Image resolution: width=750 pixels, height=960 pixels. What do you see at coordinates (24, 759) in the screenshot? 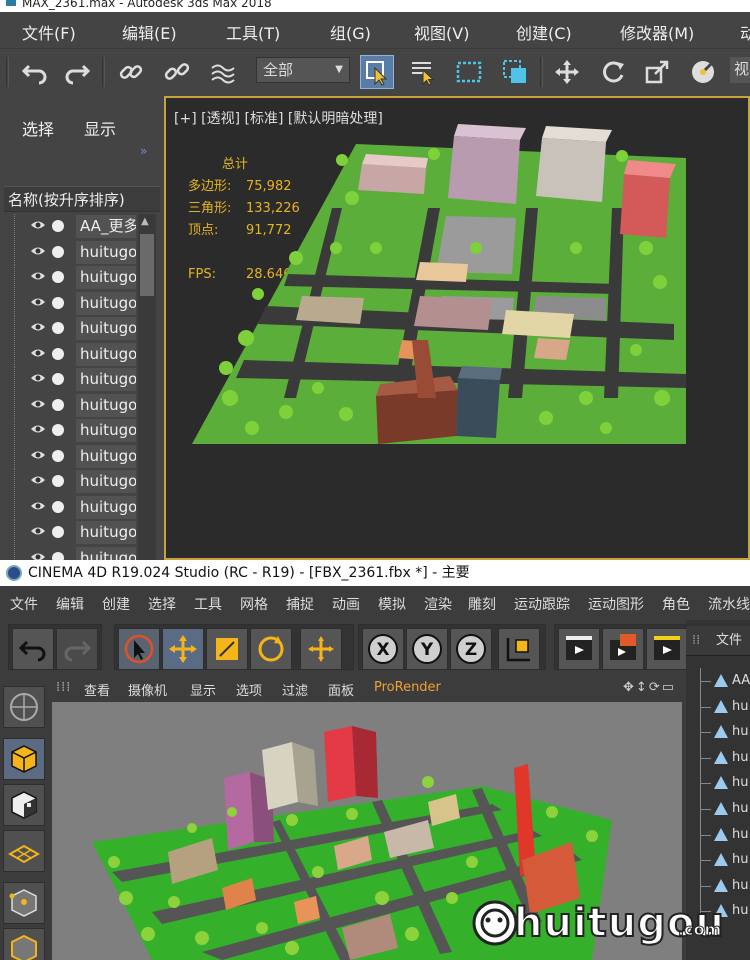
I see `c4d-model-mode-icon` at bounding box center [24, 759].